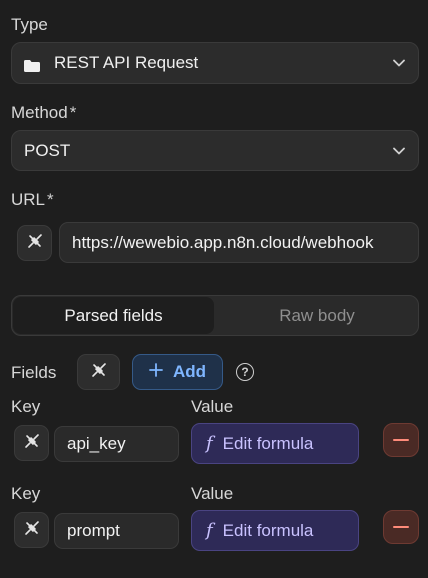 The width and height of the screenshot is (428, 578). Describe the element at coordinates (39, 112) in the screenshot. I see `method-label-text: Method` at that location.